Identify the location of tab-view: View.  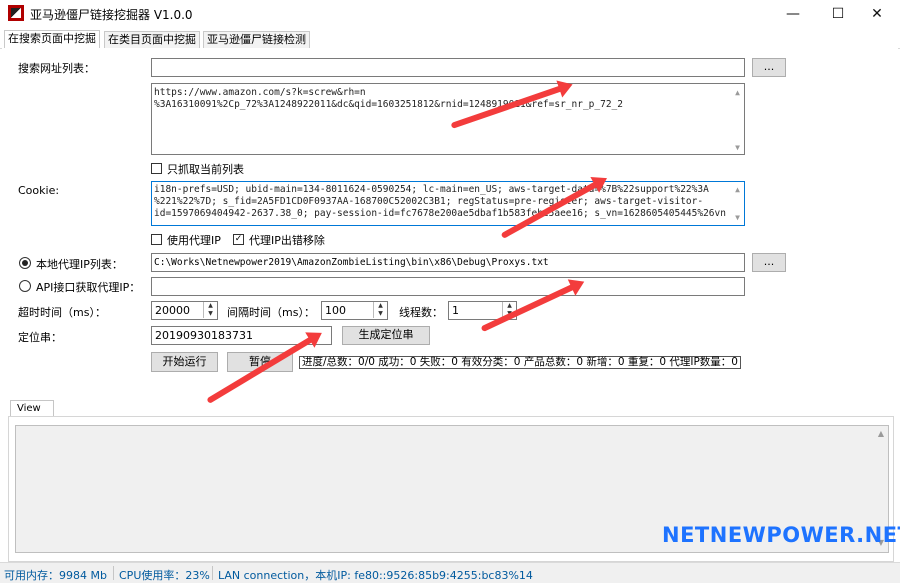
(32, 408).